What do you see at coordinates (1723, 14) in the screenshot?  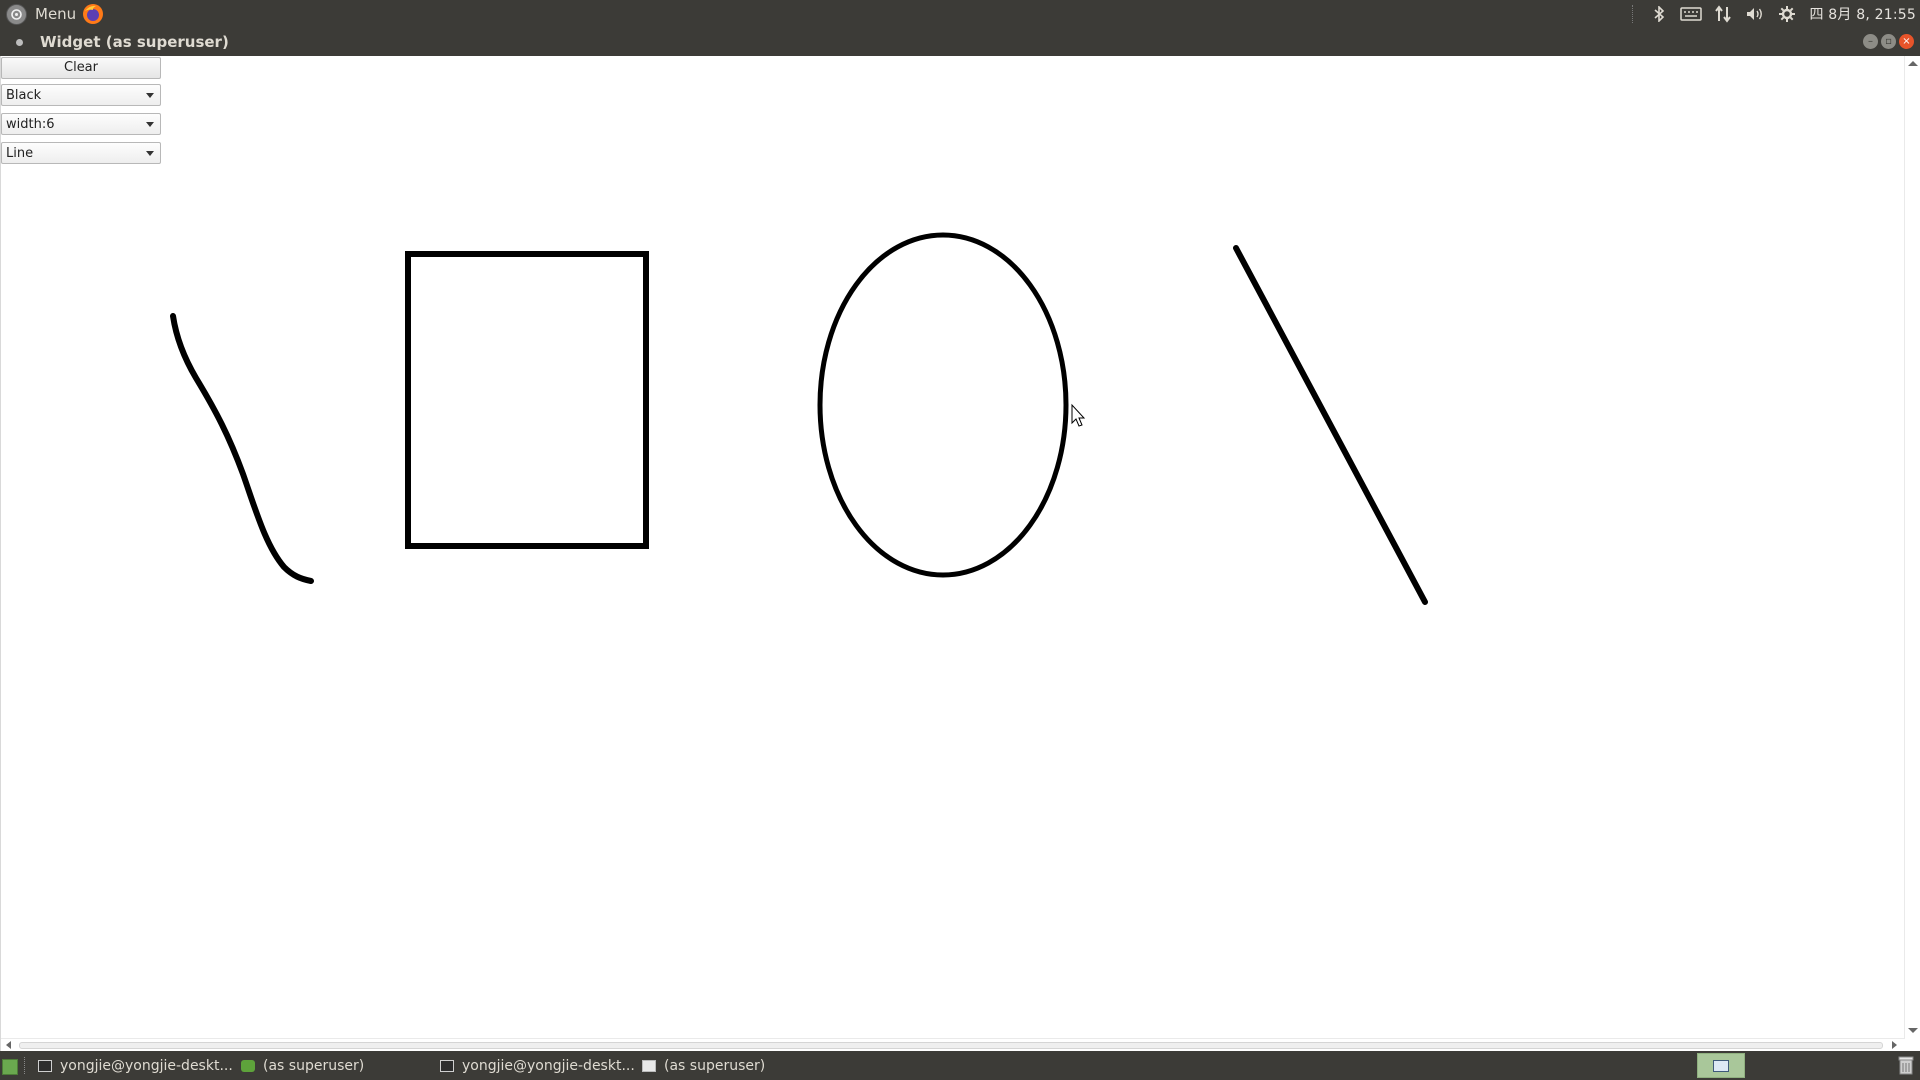 I see `network-icon` at bounding box center [1723, 14].